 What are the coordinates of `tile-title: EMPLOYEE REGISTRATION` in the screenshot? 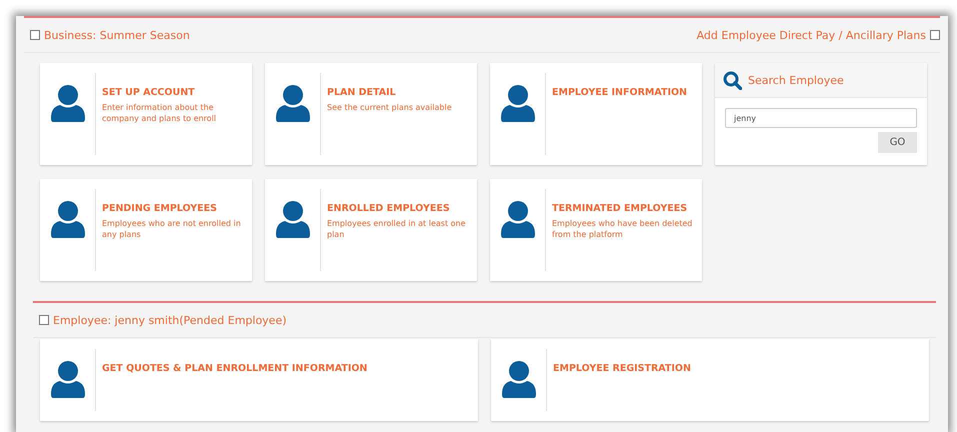 It's located at (622, 368).